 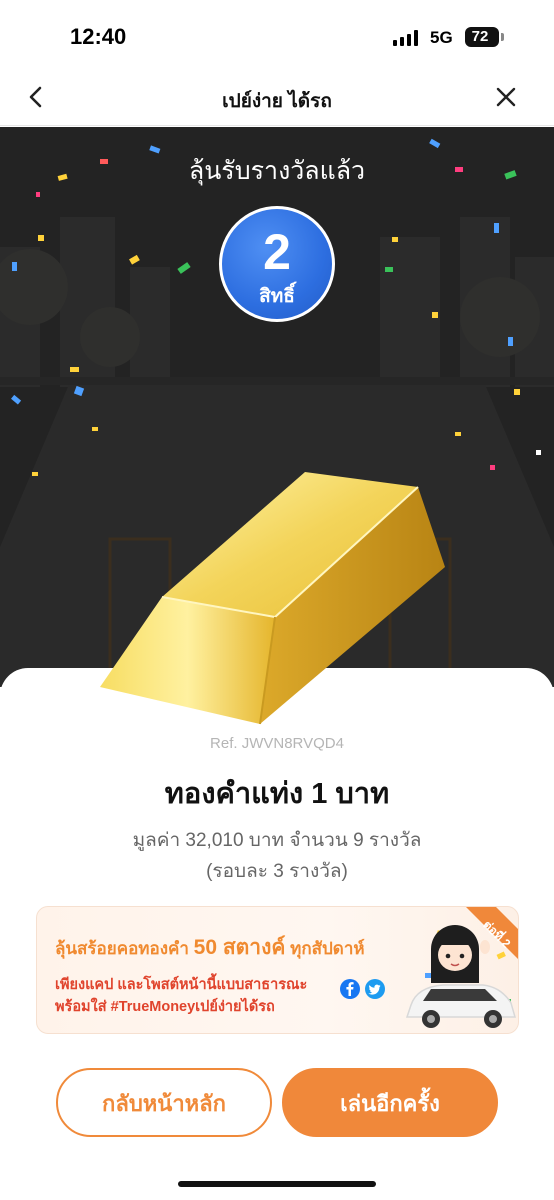 What do you see at coordinates (502, 37) in the screenshot?
I see `battery-cap` at bounding box center [502, 37].